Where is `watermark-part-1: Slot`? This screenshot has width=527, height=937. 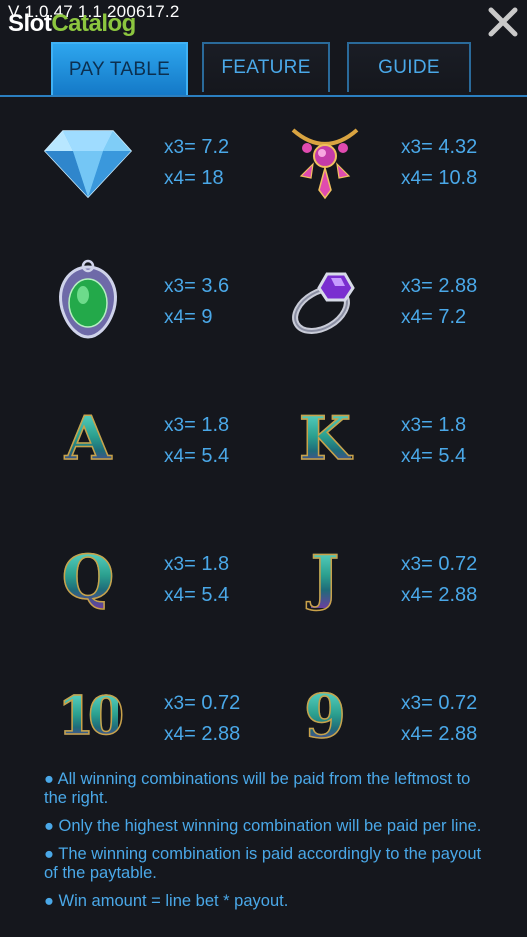 watermark-part-1: Slot is located at coordinates (30, 23).